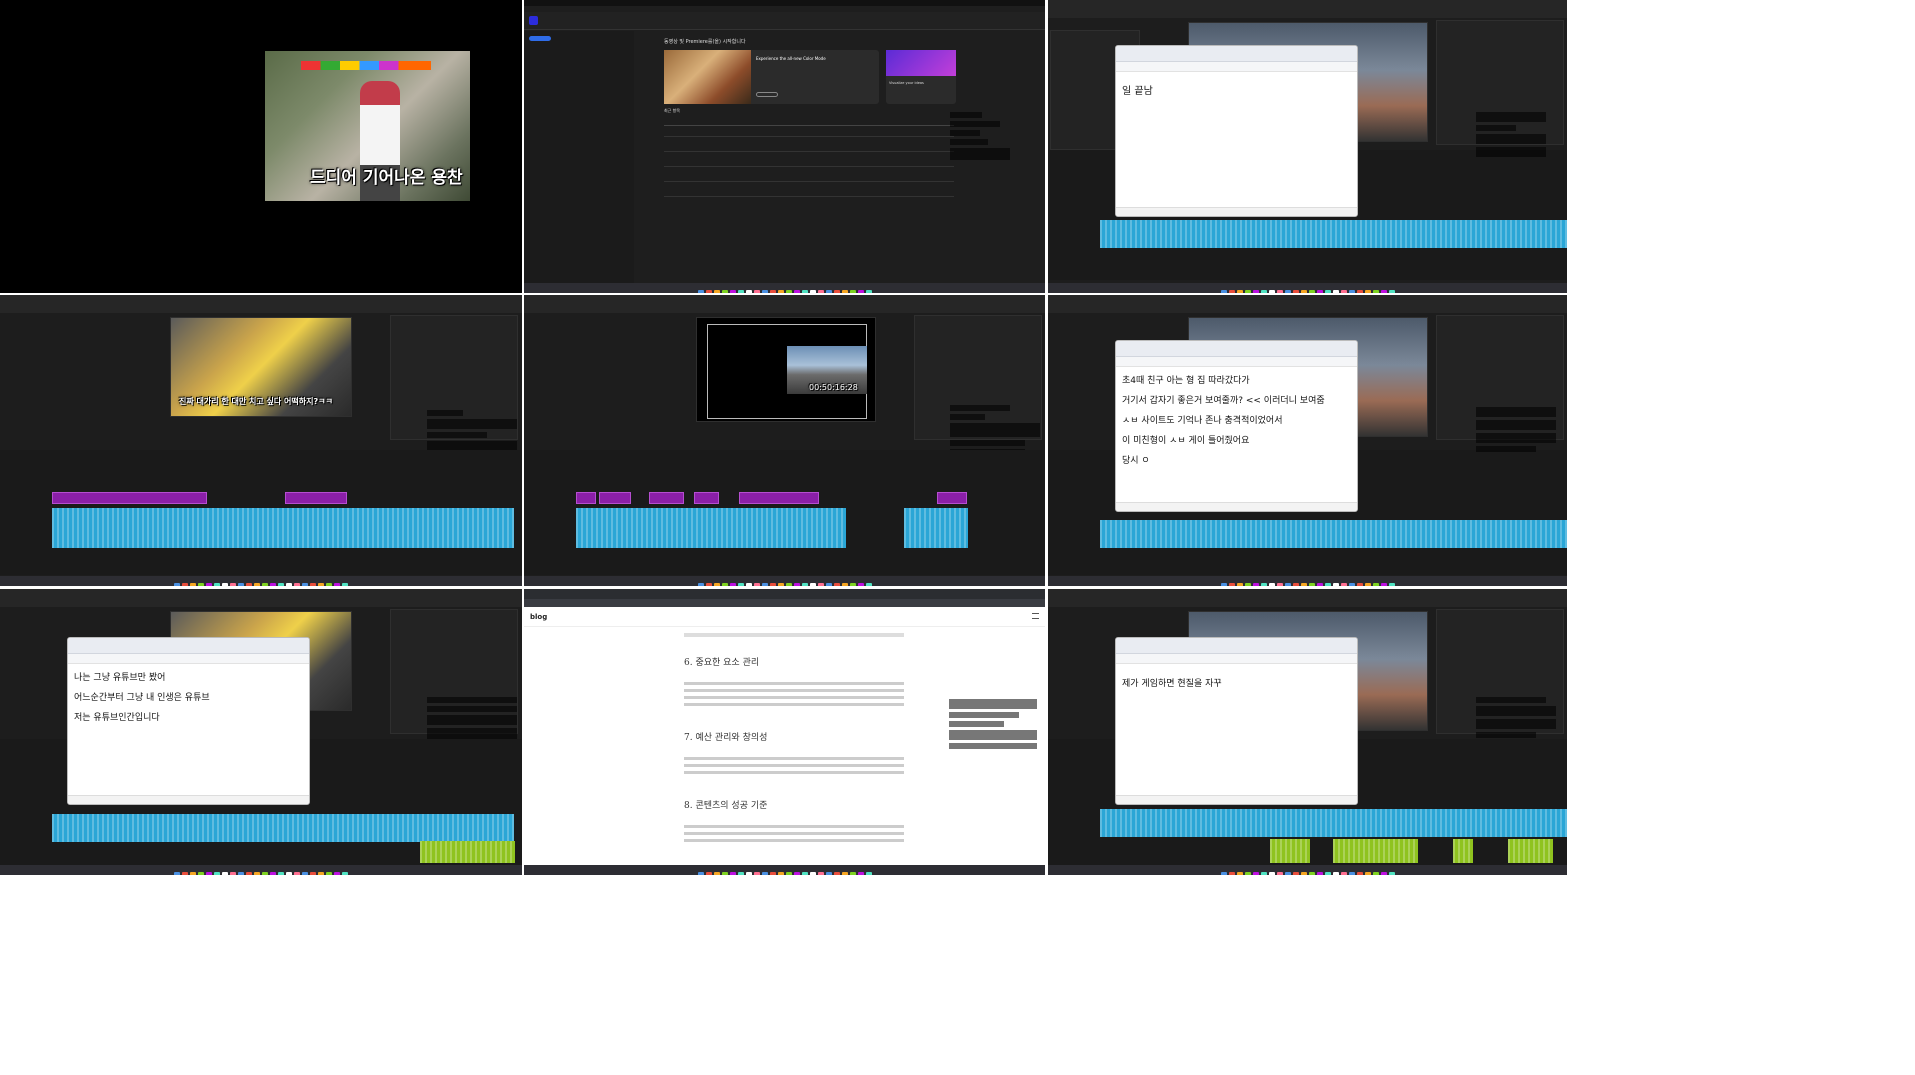 The image size is (1915, 1075). I want to click on reaction-bar: ♡ ○ ➤, so click(555, 865).